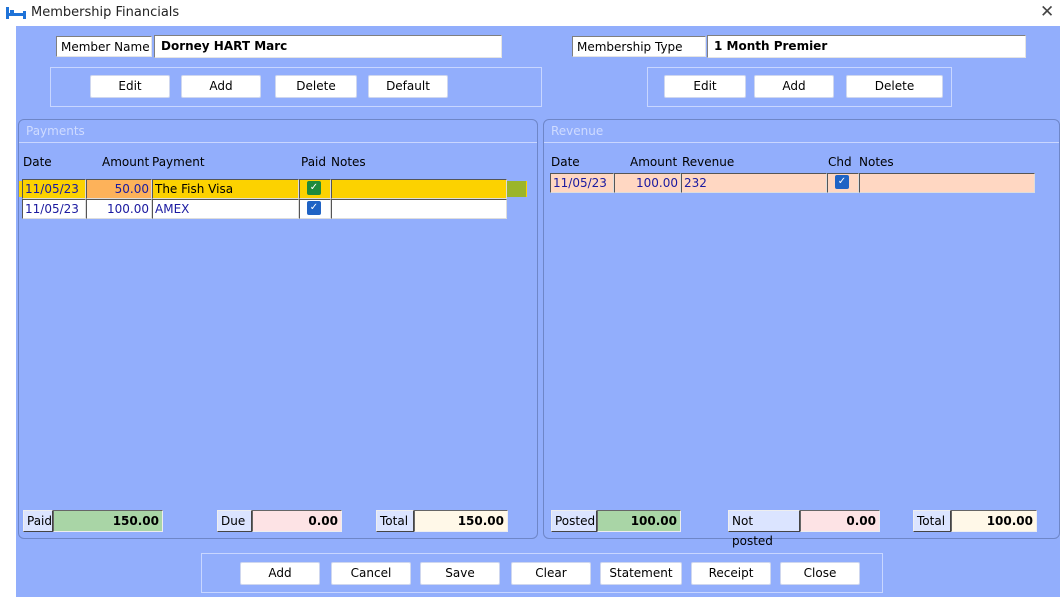  I want to click on footer-cancel-button: Cancel, so click(371, 573).